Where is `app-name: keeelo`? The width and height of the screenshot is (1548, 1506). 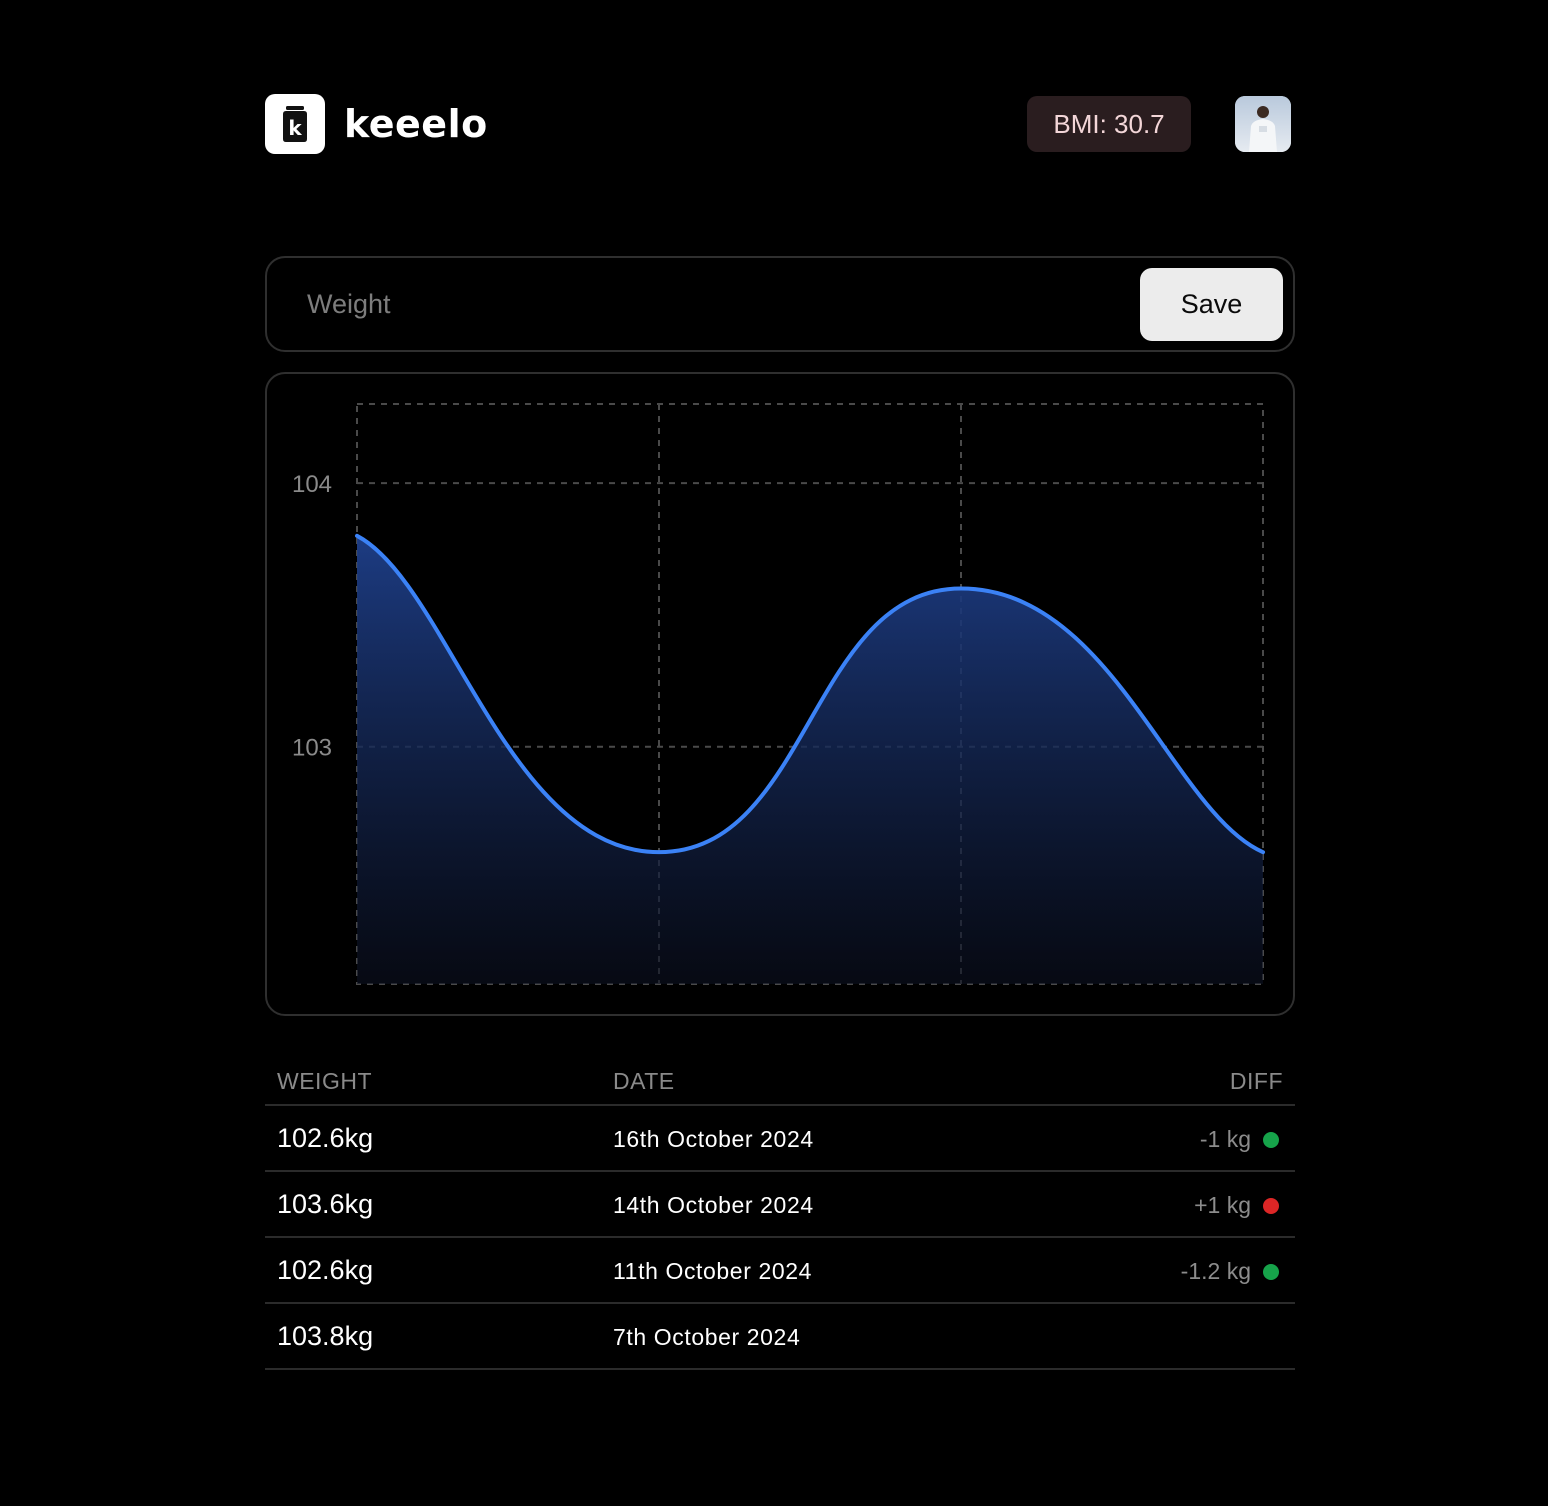 app-name: keeelo is located at coordinates (416, 124).